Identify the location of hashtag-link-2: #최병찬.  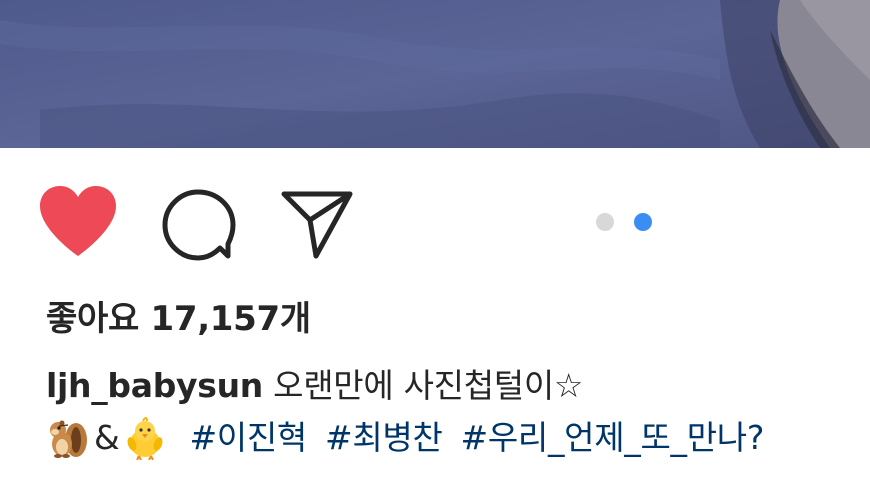
(384, 438).